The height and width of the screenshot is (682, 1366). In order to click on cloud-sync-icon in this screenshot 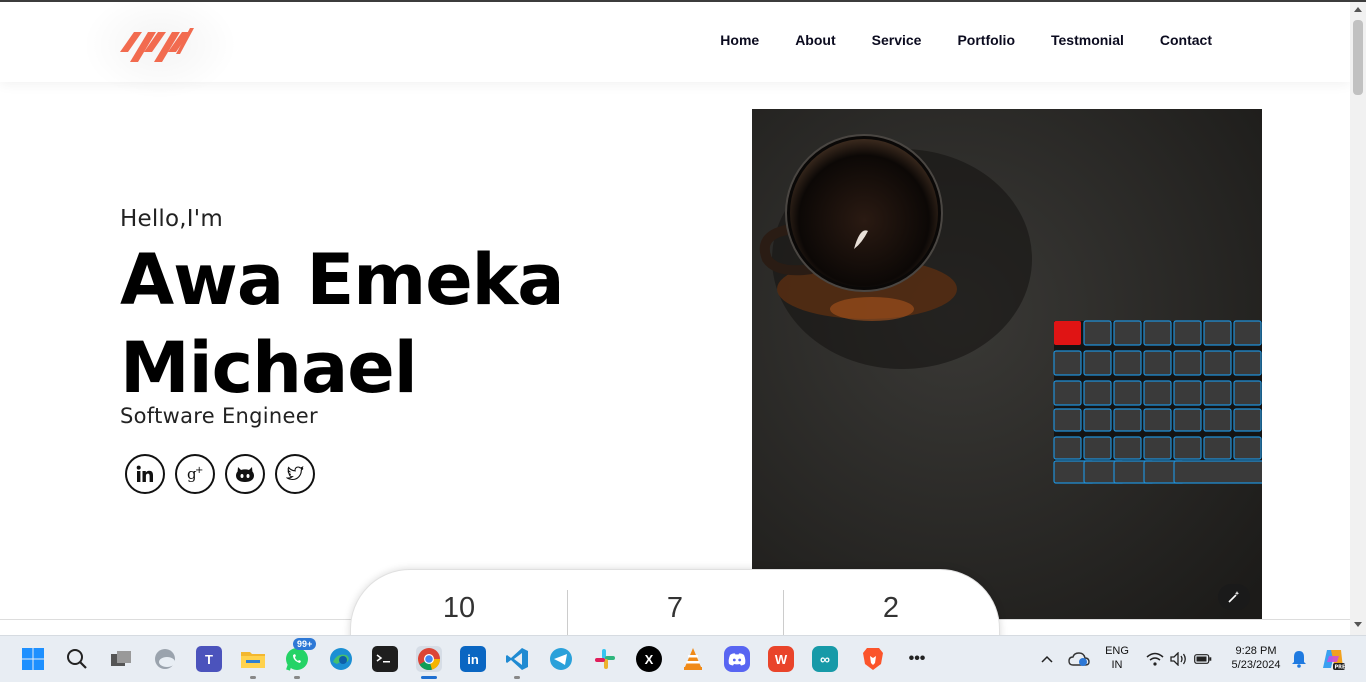, I will do `click(1079, 659)`.